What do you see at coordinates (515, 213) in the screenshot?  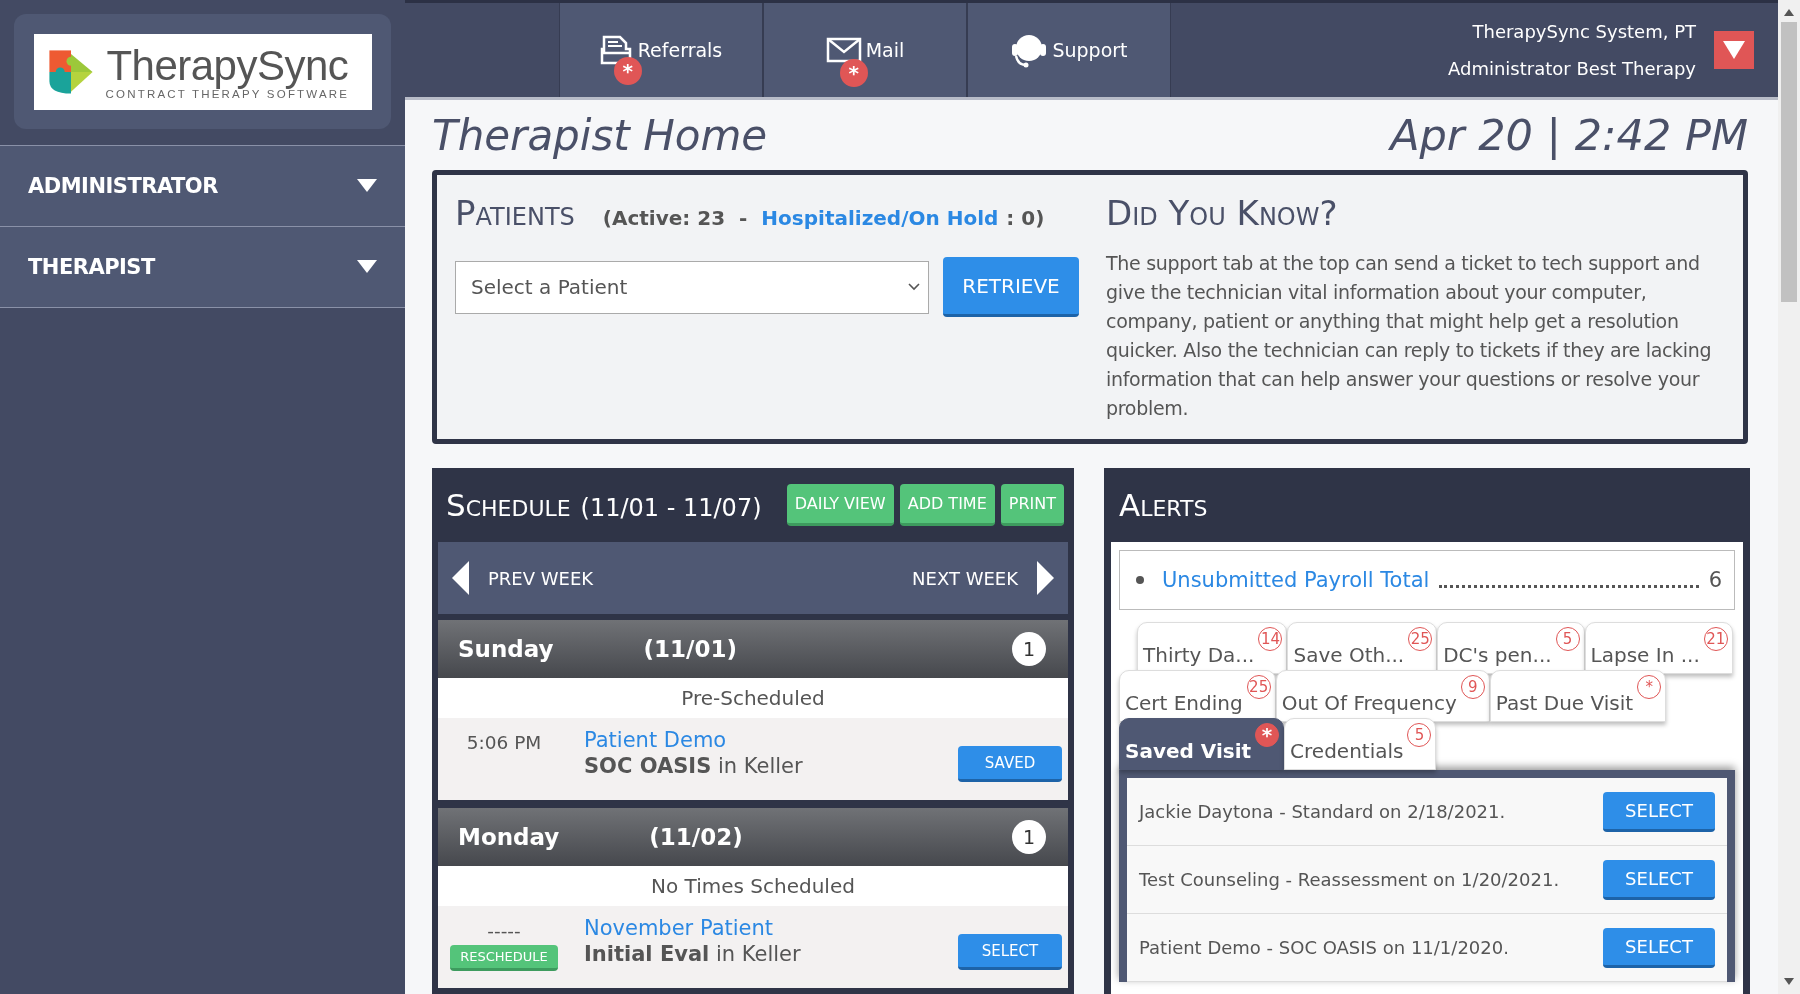 I see `section-title: Patients` at bounding box center [515, 213].